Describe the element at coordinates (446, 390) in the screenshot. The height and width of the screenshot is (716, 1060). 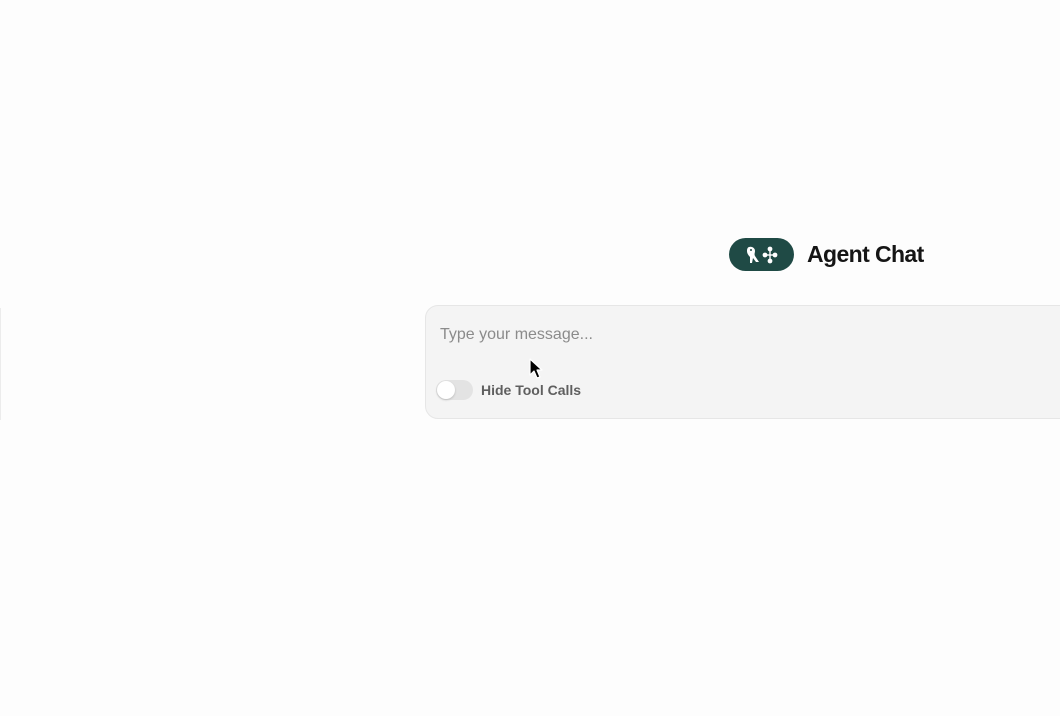
I see `toggle-knob` at that location.